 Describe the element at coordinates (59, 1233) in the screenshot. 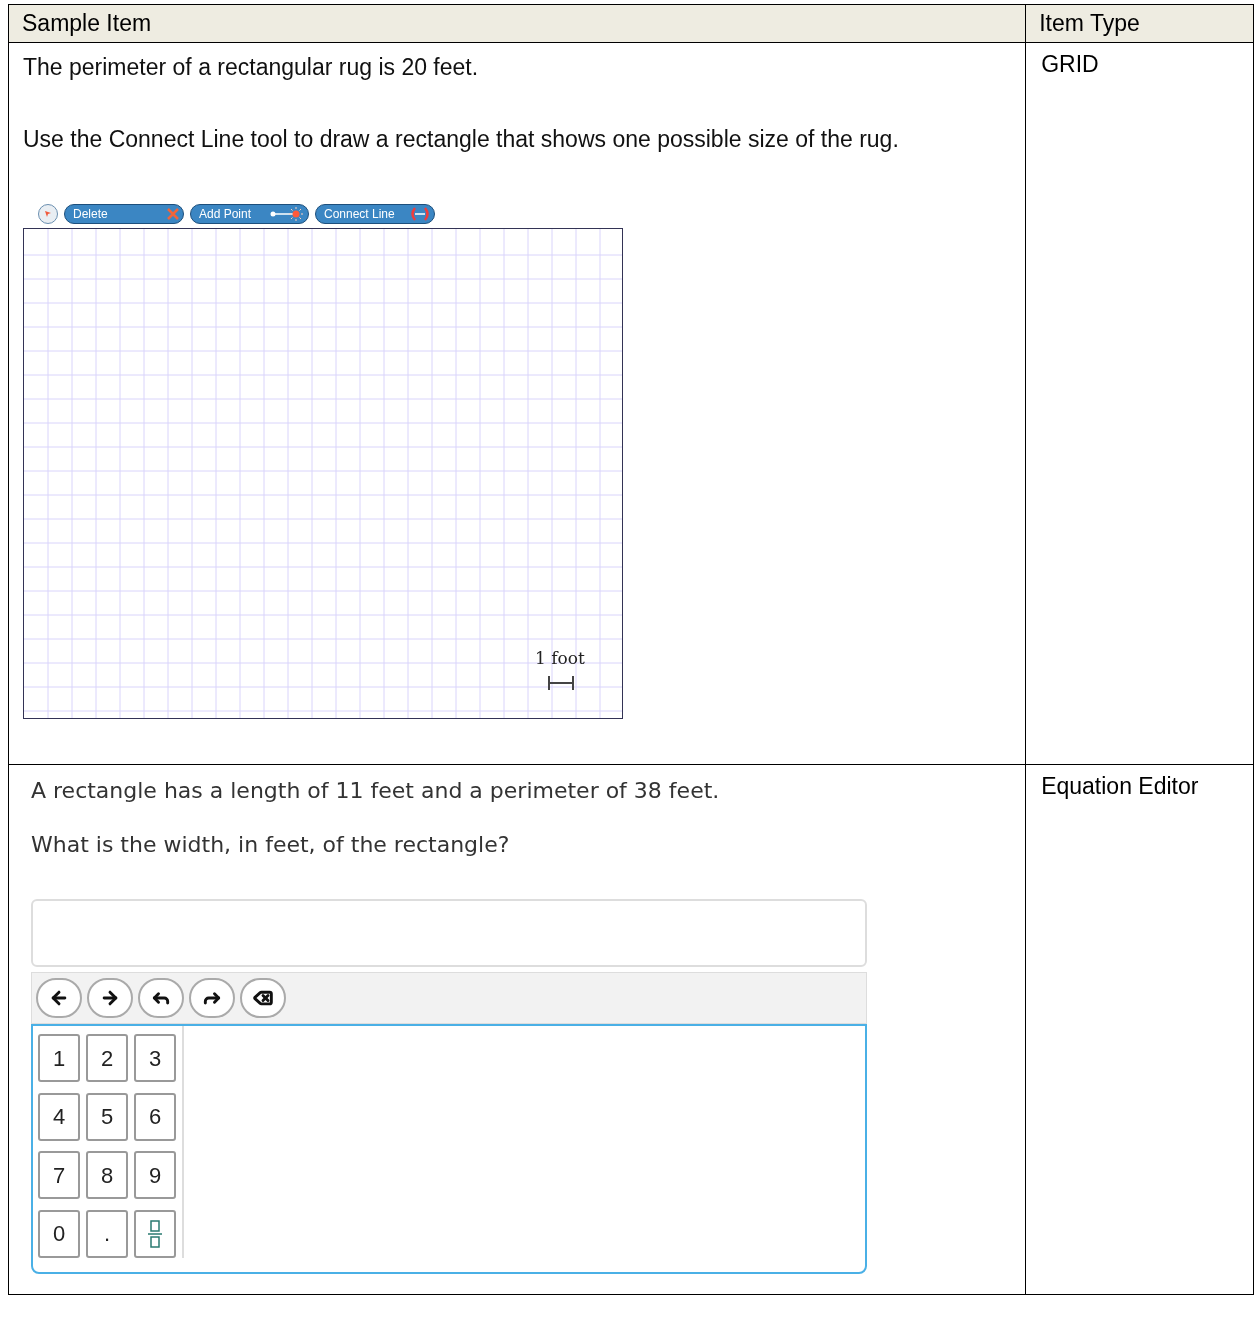

I see `keypad-key: 0` at that location.